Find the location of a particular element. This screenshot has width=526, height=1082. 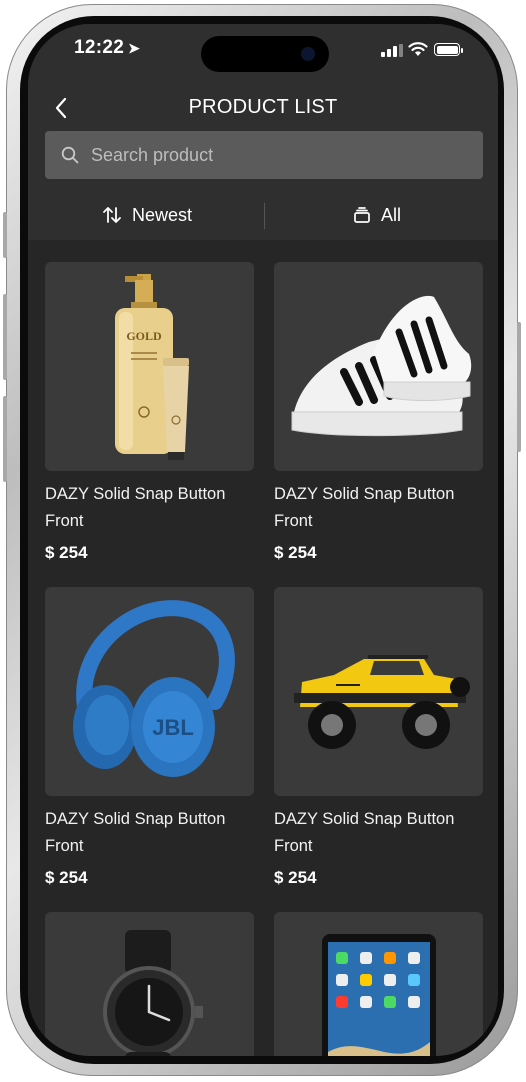

product-image-toy-jeep is located at coordinates (378, 691).